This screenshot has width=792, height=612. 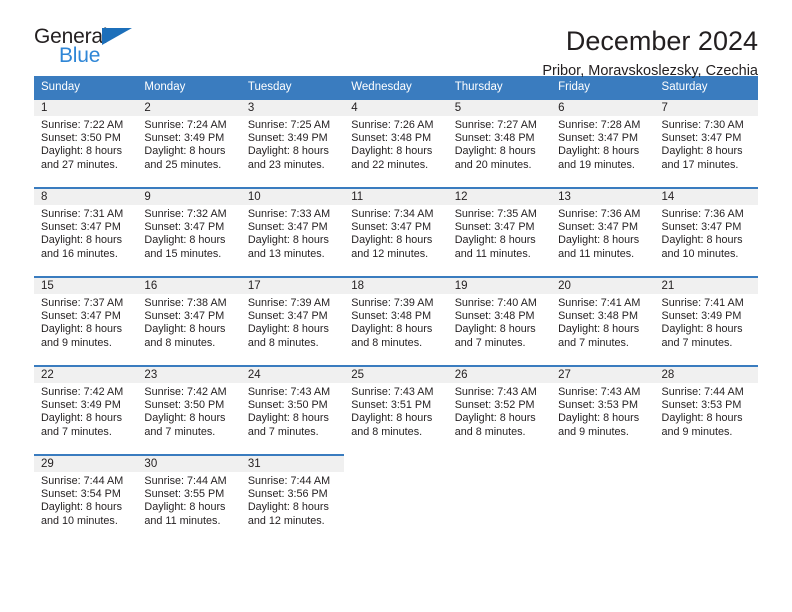 I want to click on calendar-empty-cell, so click(x=706, y=491).